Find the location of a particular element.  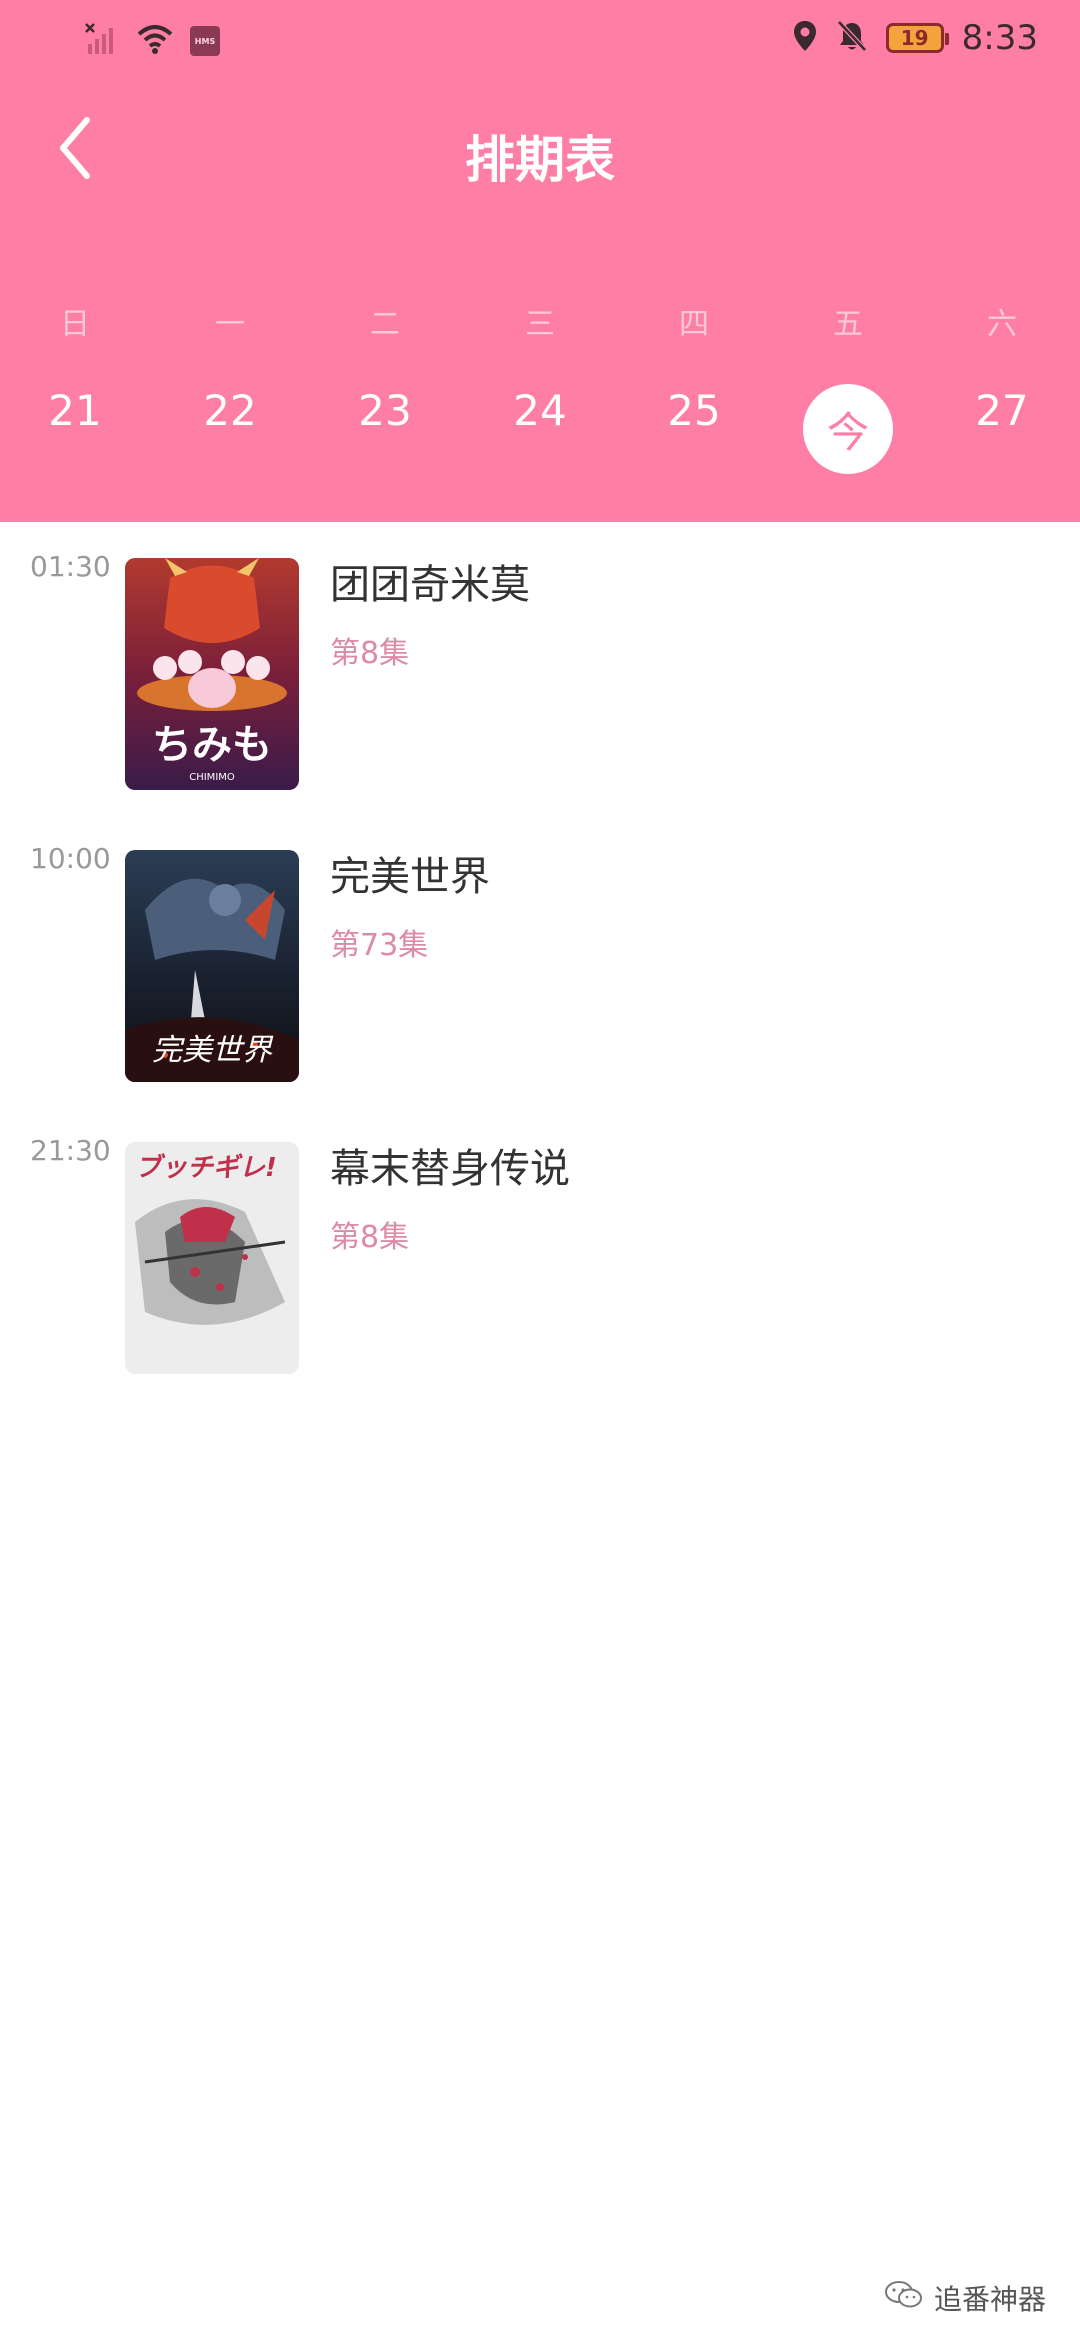

status-right: 19 8:33 is located at coordinates (915, 38).